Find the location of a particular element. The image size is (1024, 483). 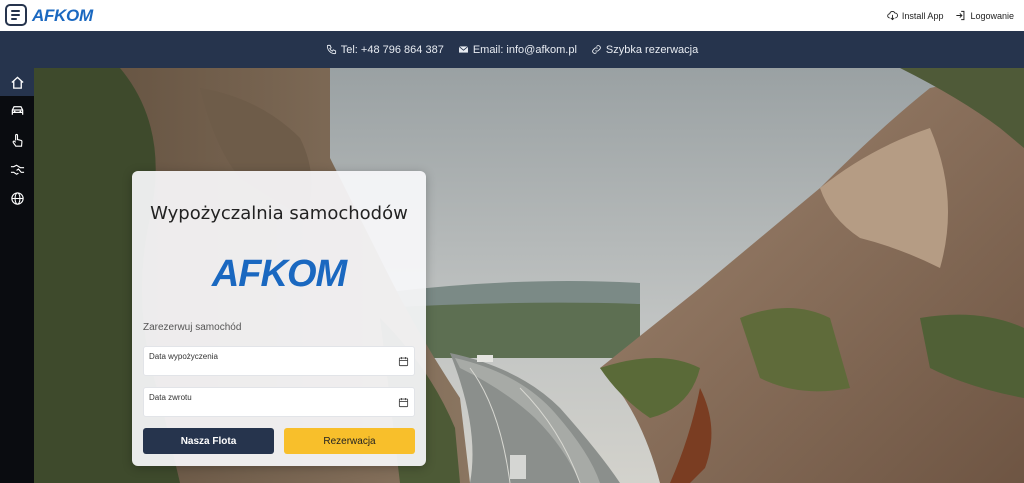

pickup-date-label: Data wypożyczenia is located at coordinates (183, 356).